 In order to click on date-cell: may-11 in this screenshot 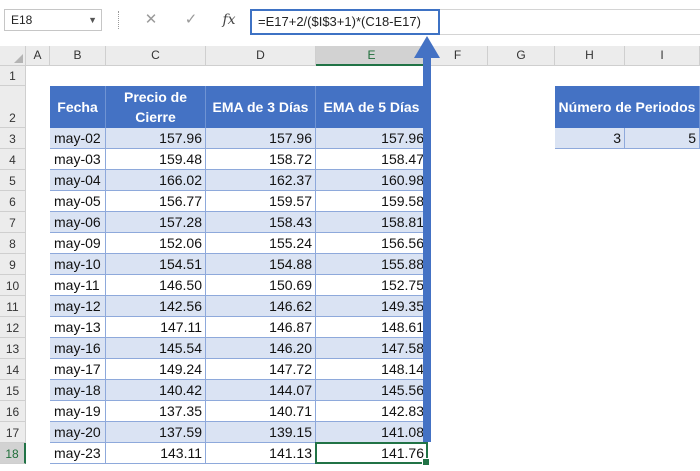, I will do `click(78, 285)`.